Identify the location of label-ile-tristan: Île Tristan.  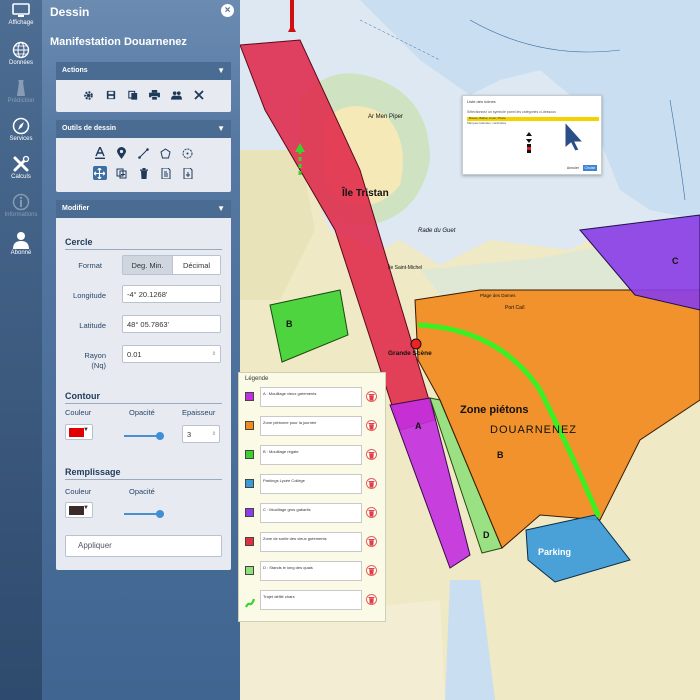
(365, 193).